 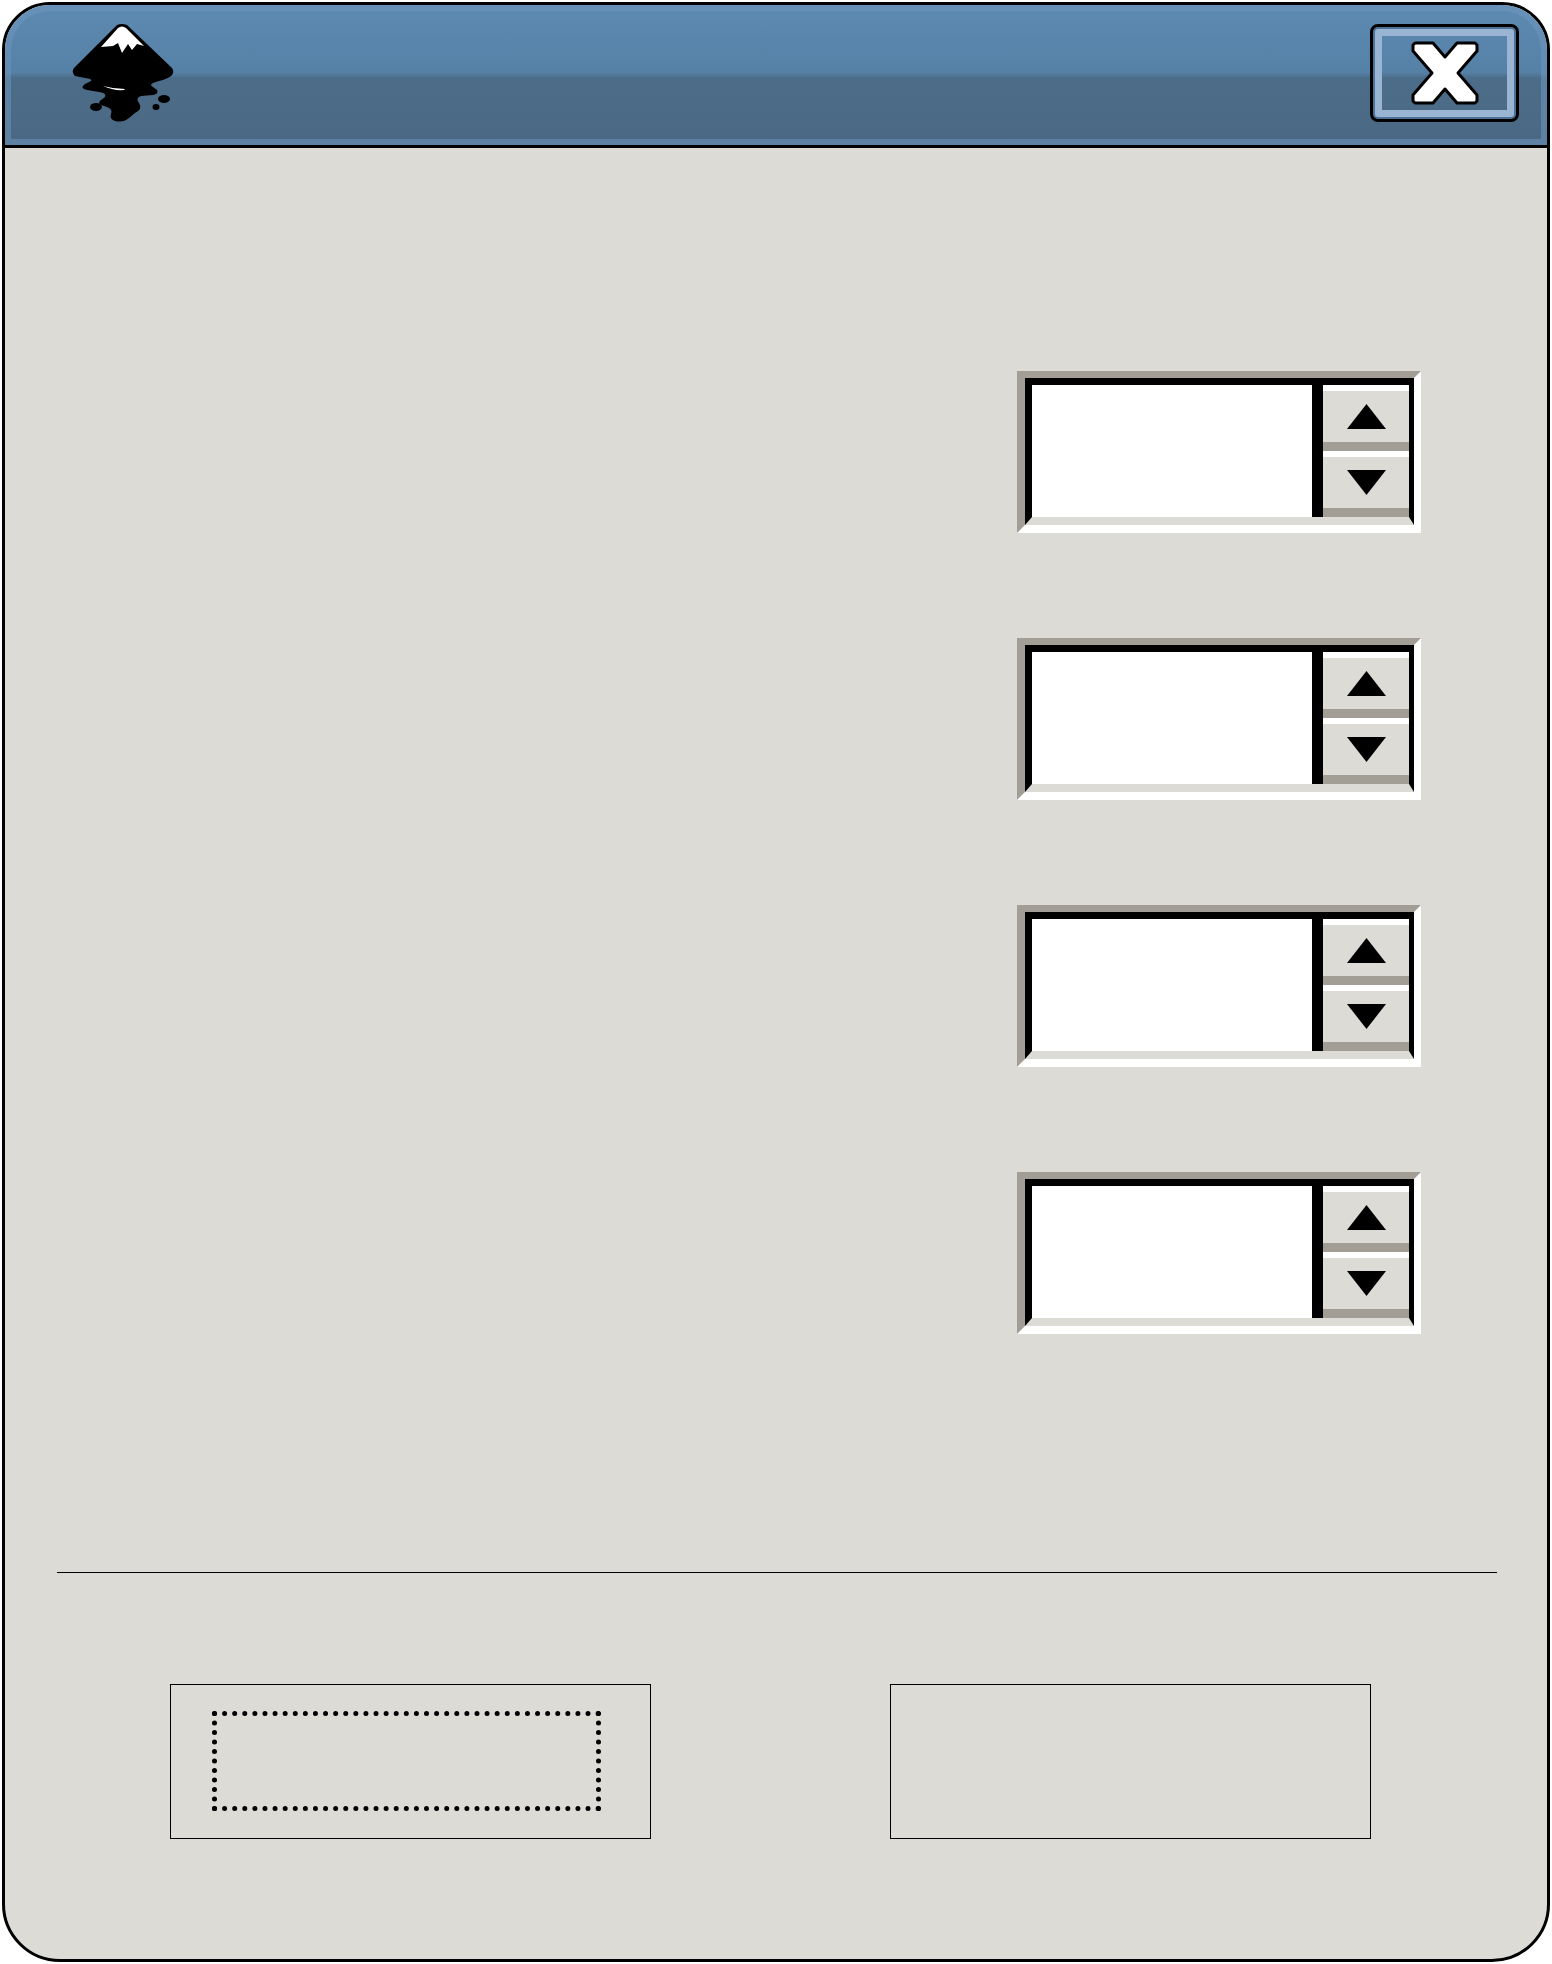 I want to click on close-icon, so click(x=1444, y=73).